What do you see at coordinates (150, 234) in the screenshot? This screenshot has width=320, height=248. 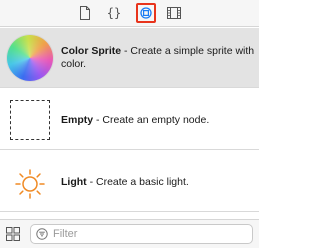 I see `filter-input` at bounding box center [150, 234].